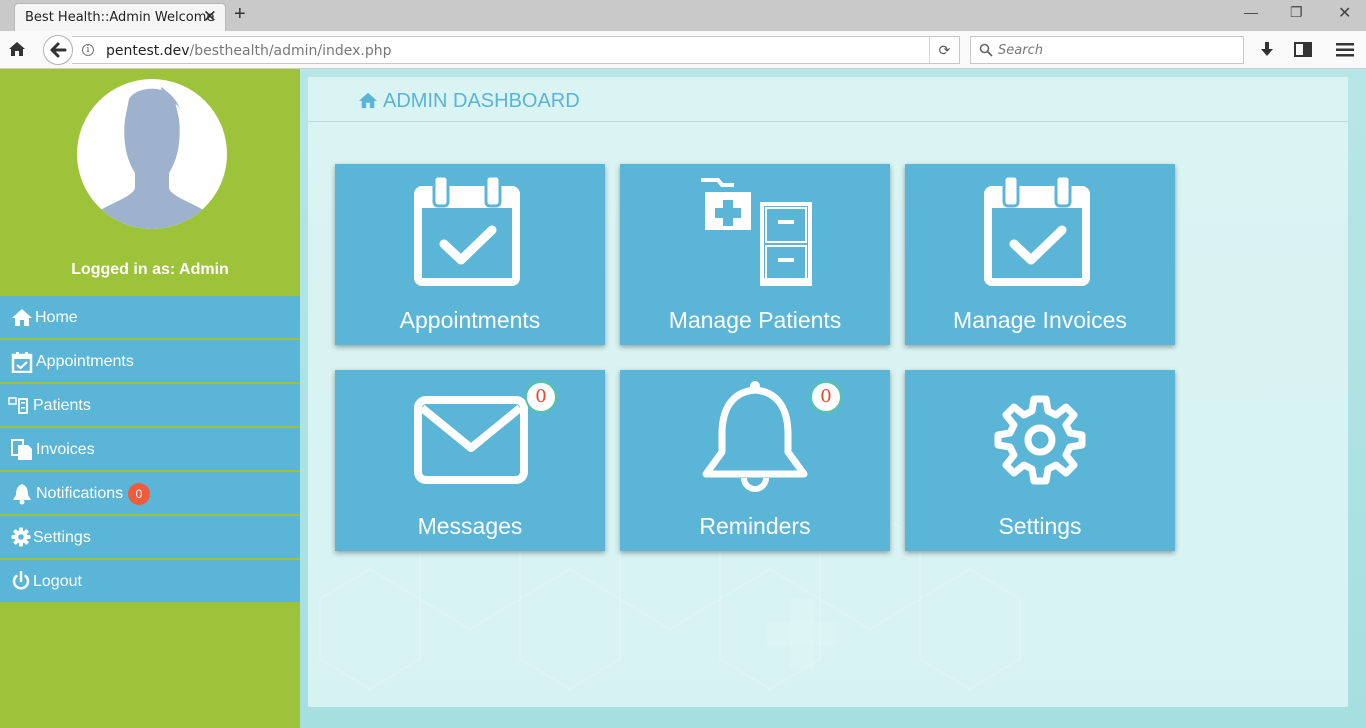 This screenshot has width=1366, height=728. What do you see at coordinates (150, 269) in the screenshot?
I see `logged-in-label: Logged in as: Admin` at bounding box center [150, 269].